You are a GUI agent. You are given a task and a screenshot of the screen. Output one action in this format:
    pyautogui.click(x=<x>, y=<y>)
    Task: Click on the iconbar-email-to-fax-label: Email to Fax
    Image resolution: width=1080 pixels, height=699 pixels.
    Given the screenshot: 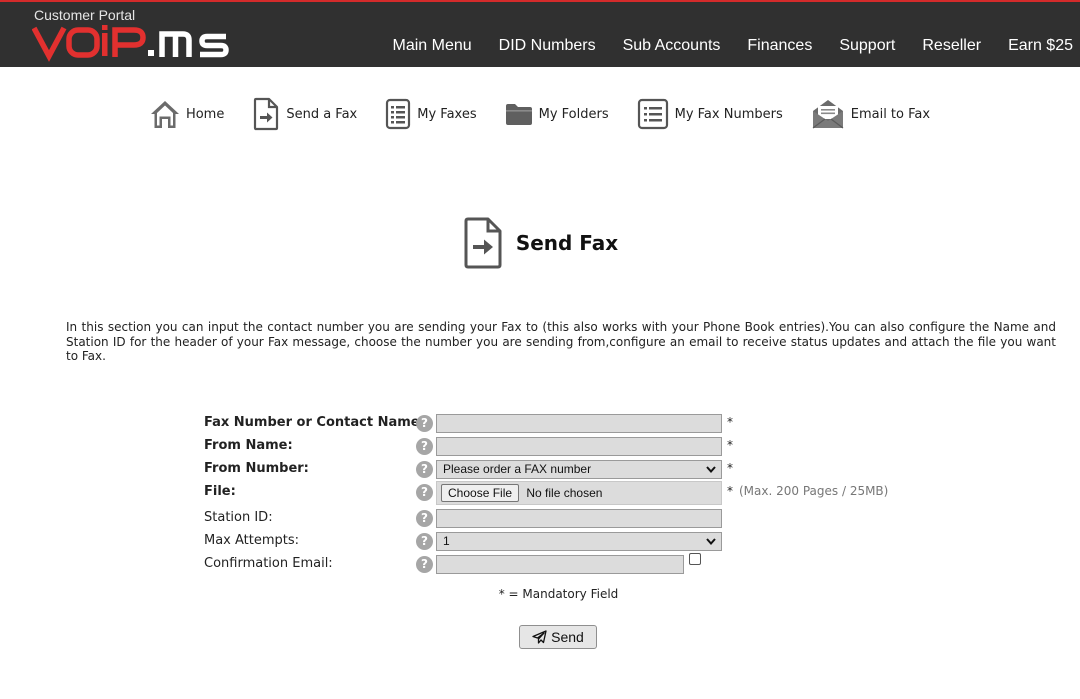 What is the action you would take?
    pyautogui.click(x=890, y=114)
    